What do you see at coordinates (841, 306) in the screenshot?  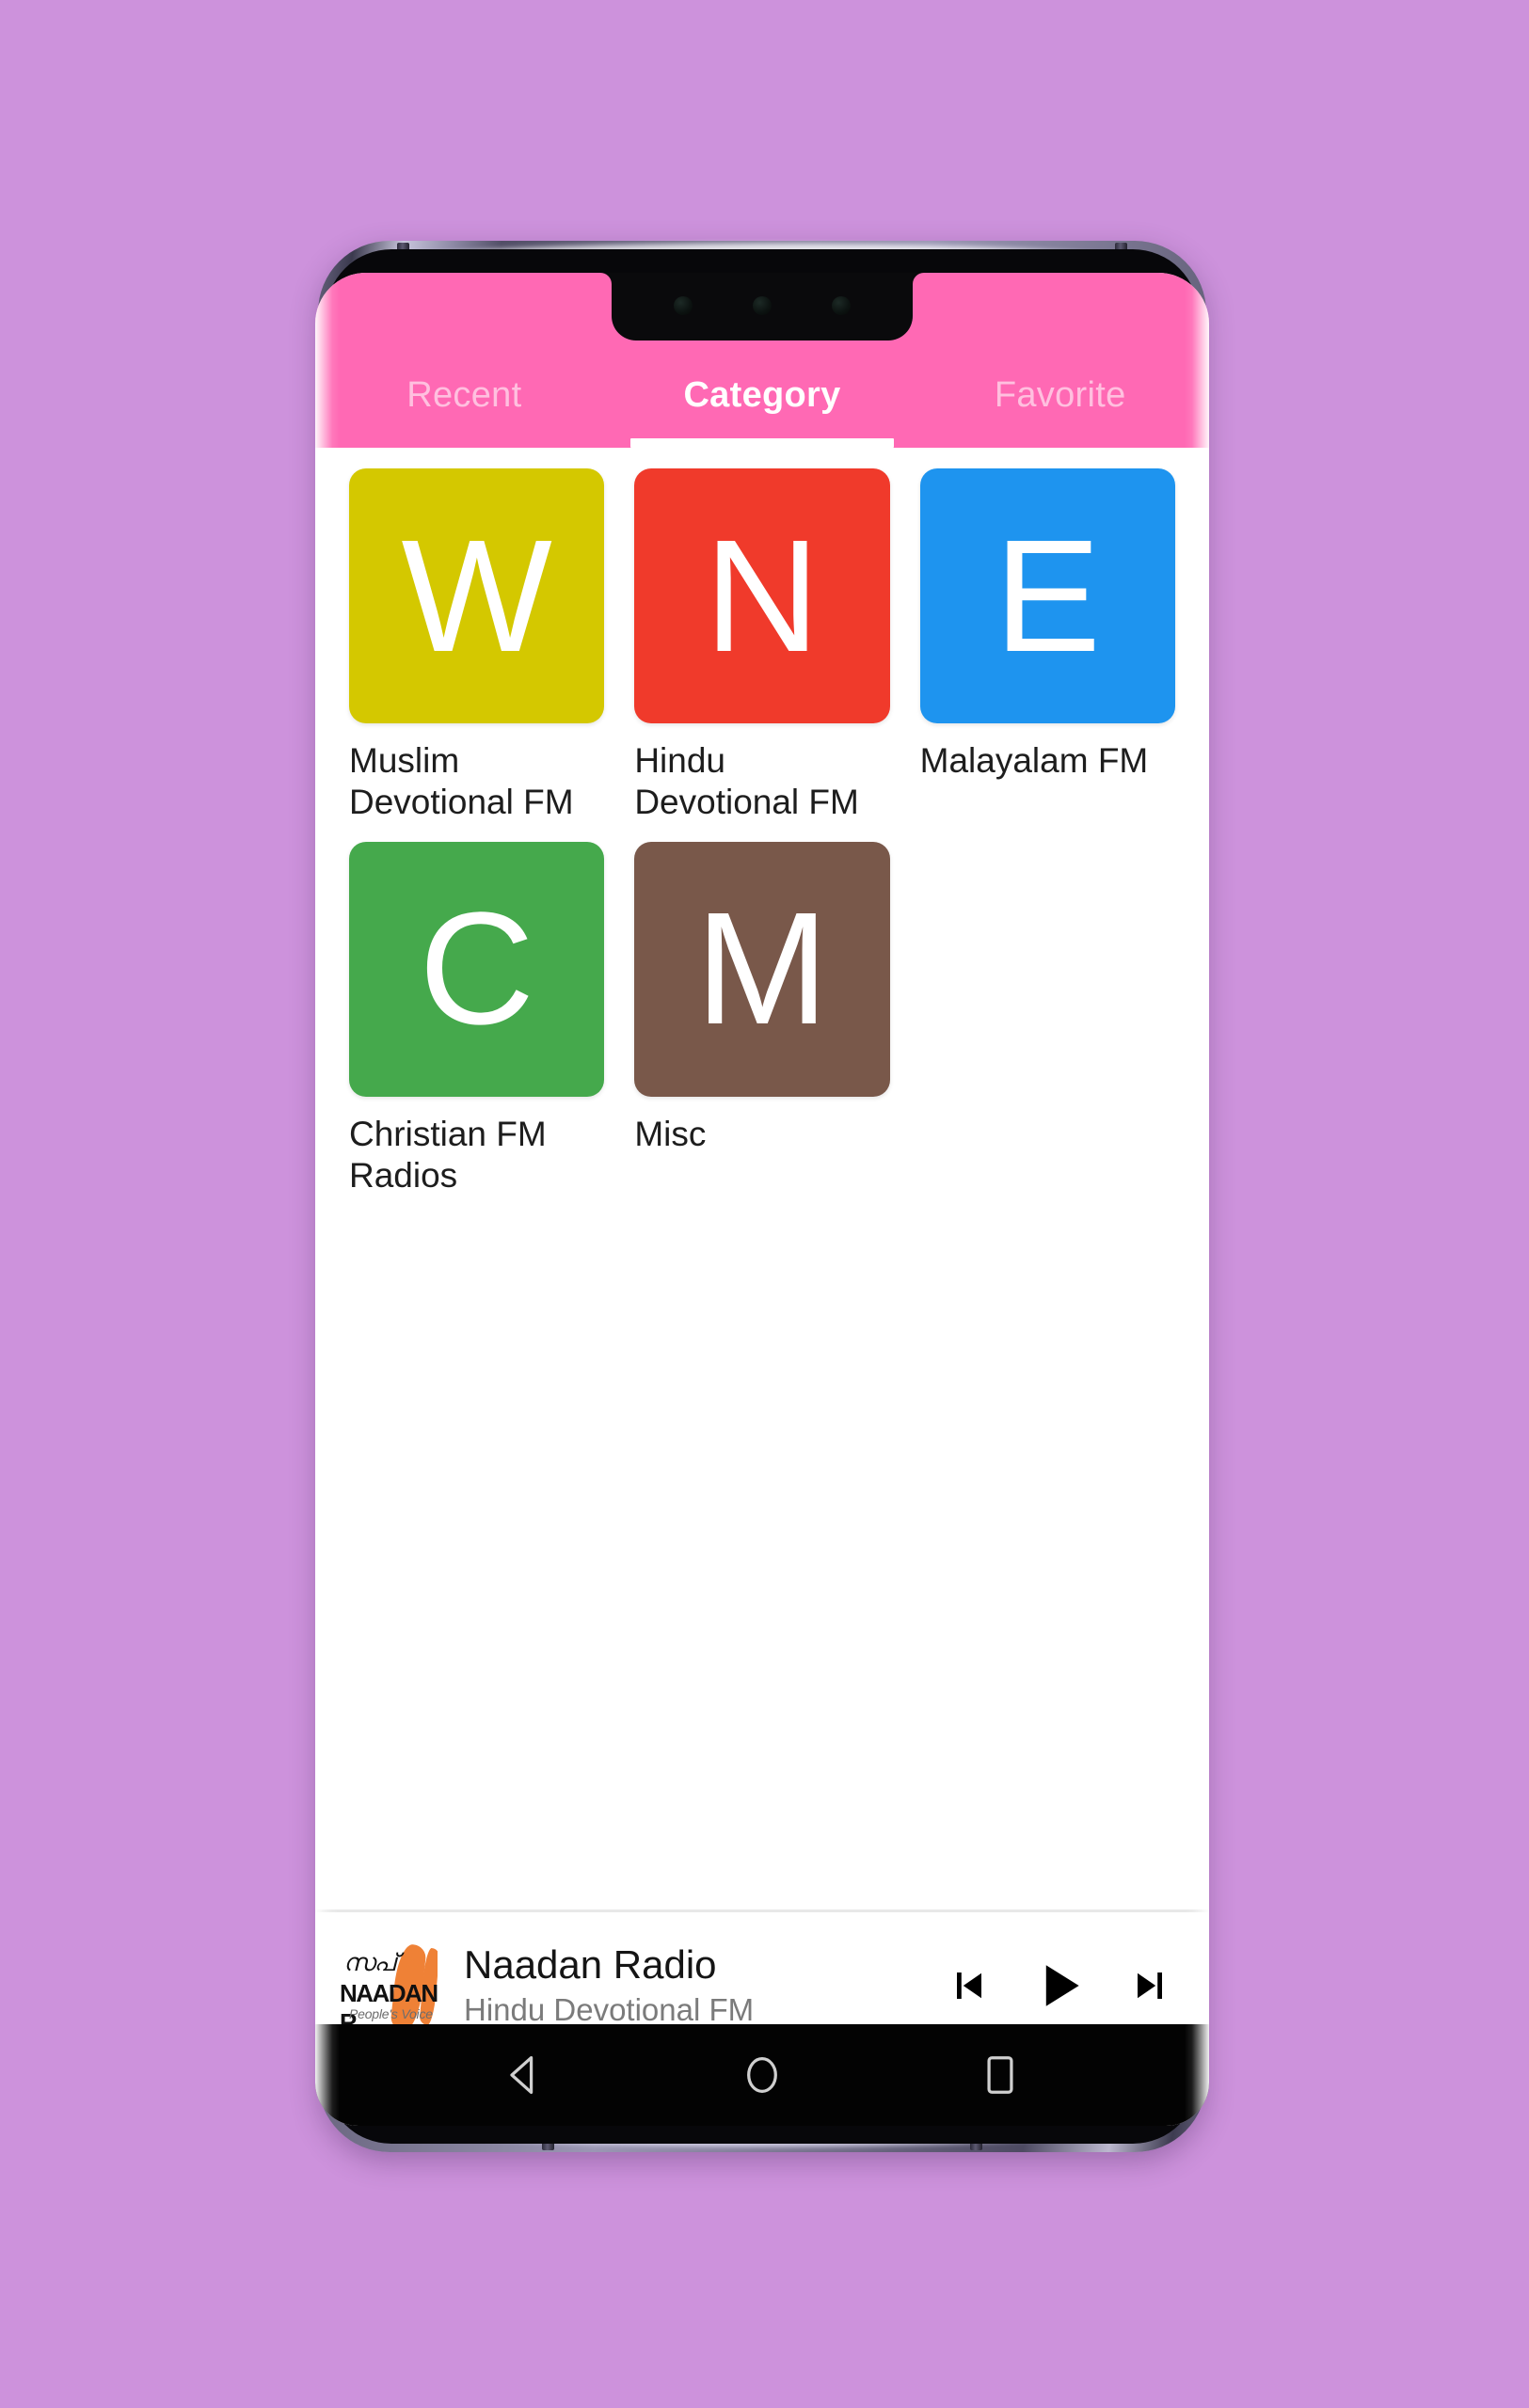 I see `ir-sensor-icon` at bounding box center [841, 306].